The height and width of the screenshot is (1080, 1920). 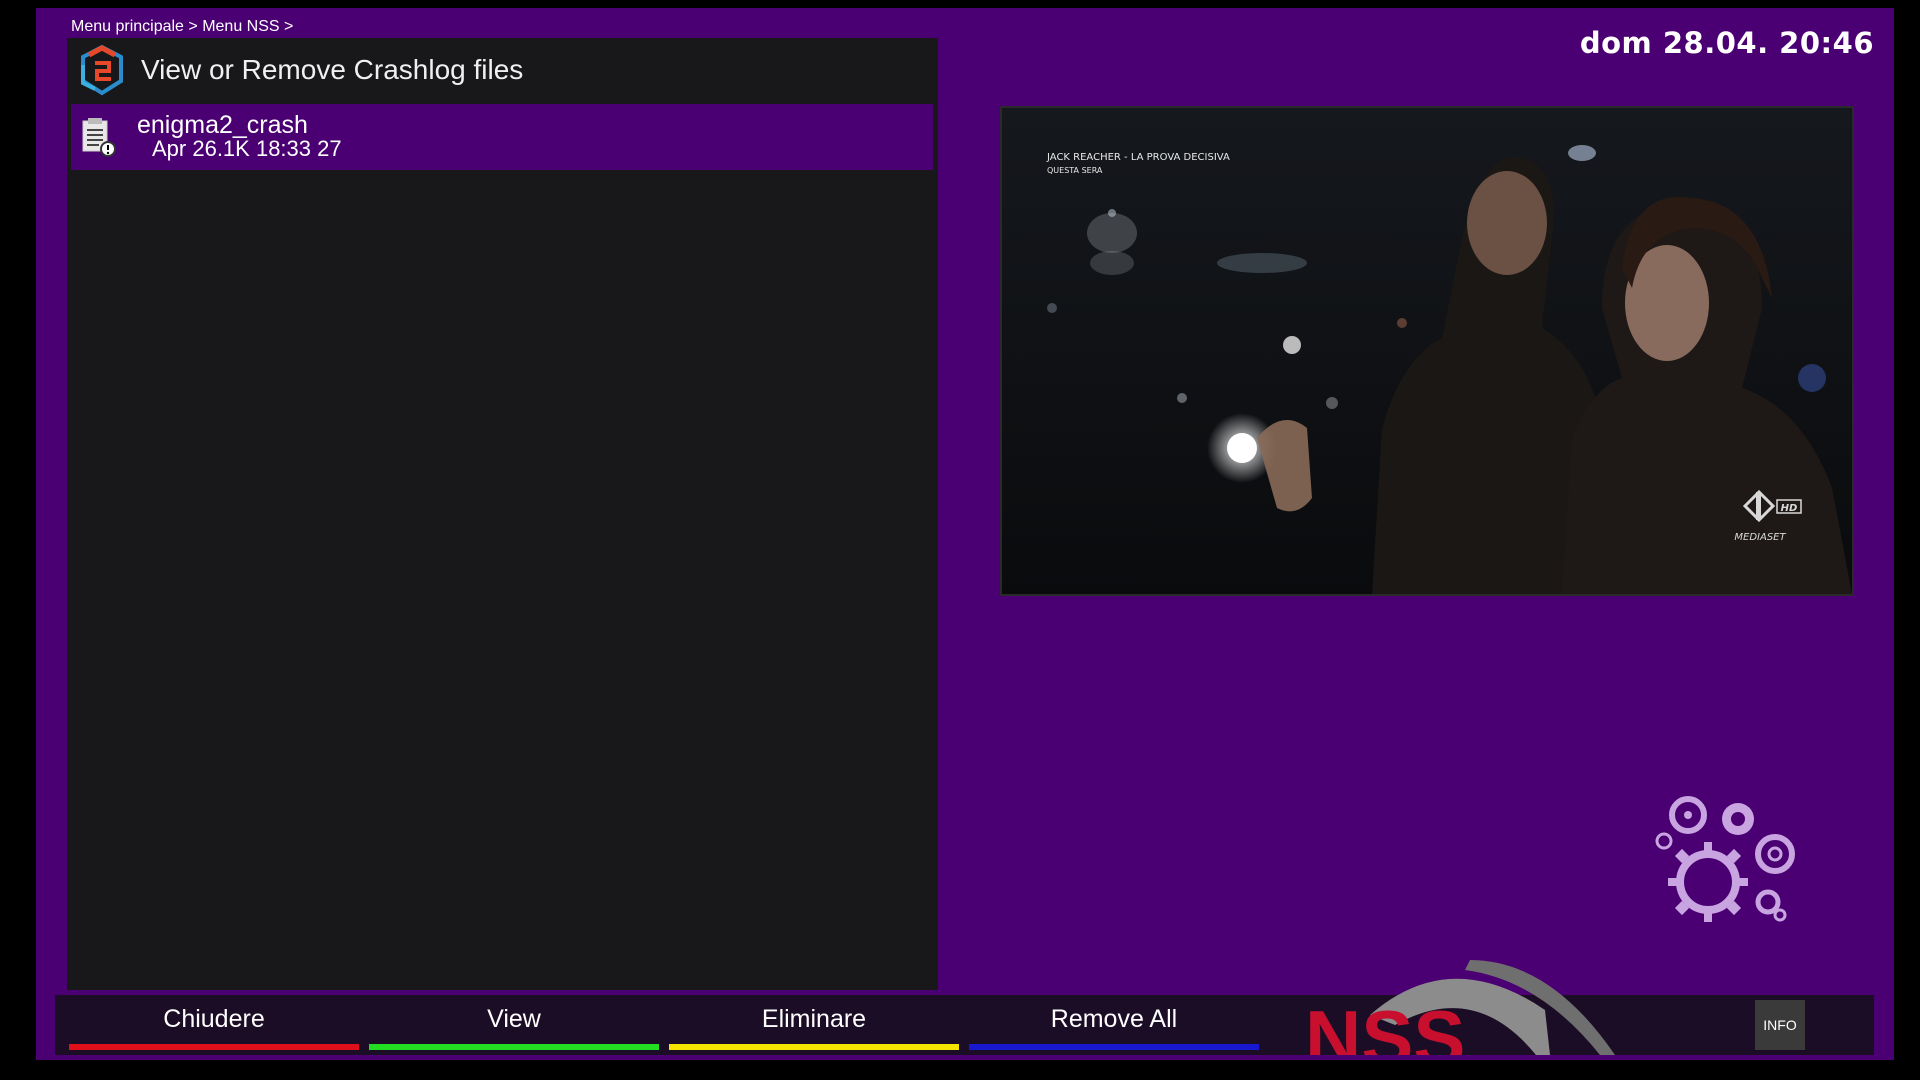 I want to click on nss-cube-logo-icon, so click(x=102, y=70).